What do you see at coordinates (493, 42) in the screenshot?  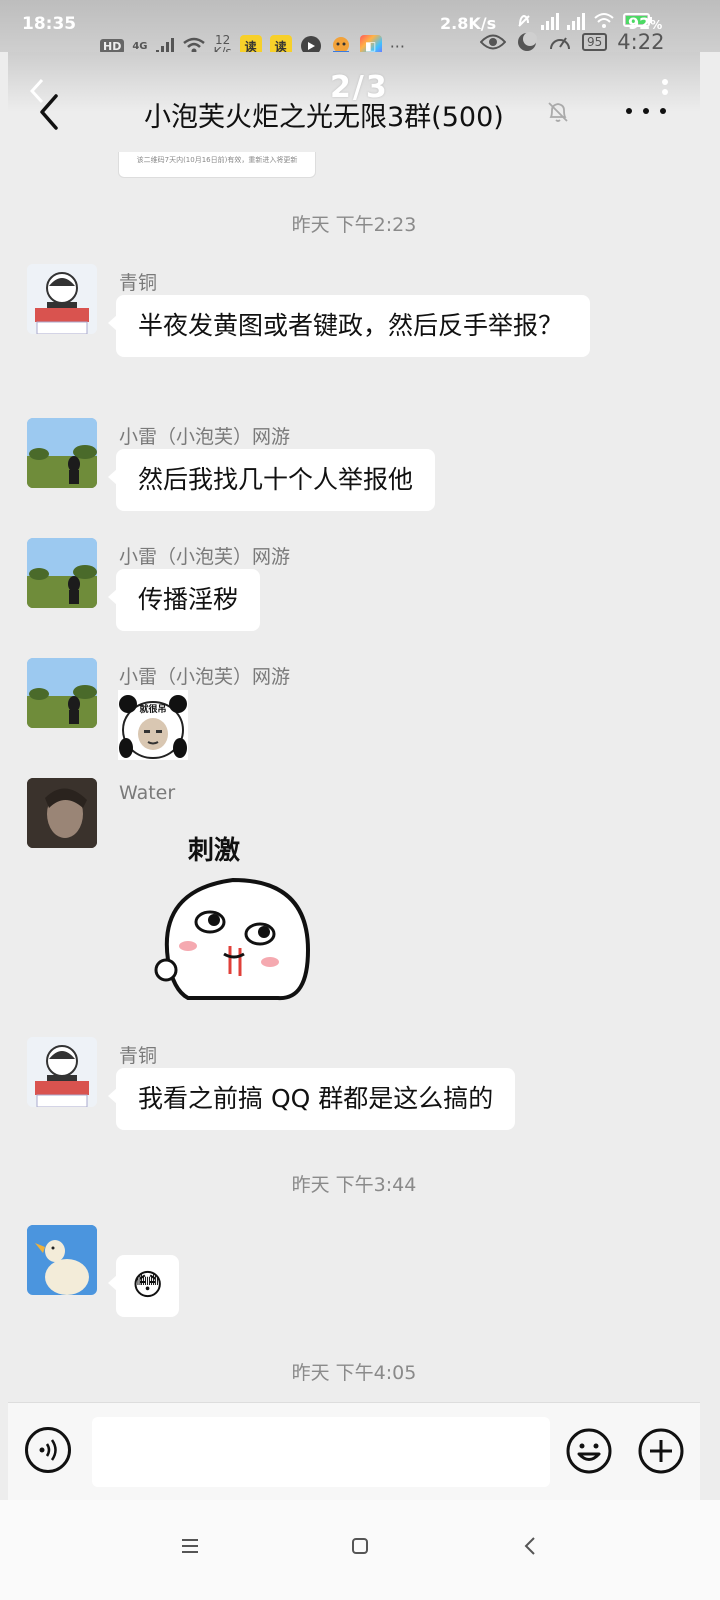 I see `eye-icon` at bounding box center [493, 42].